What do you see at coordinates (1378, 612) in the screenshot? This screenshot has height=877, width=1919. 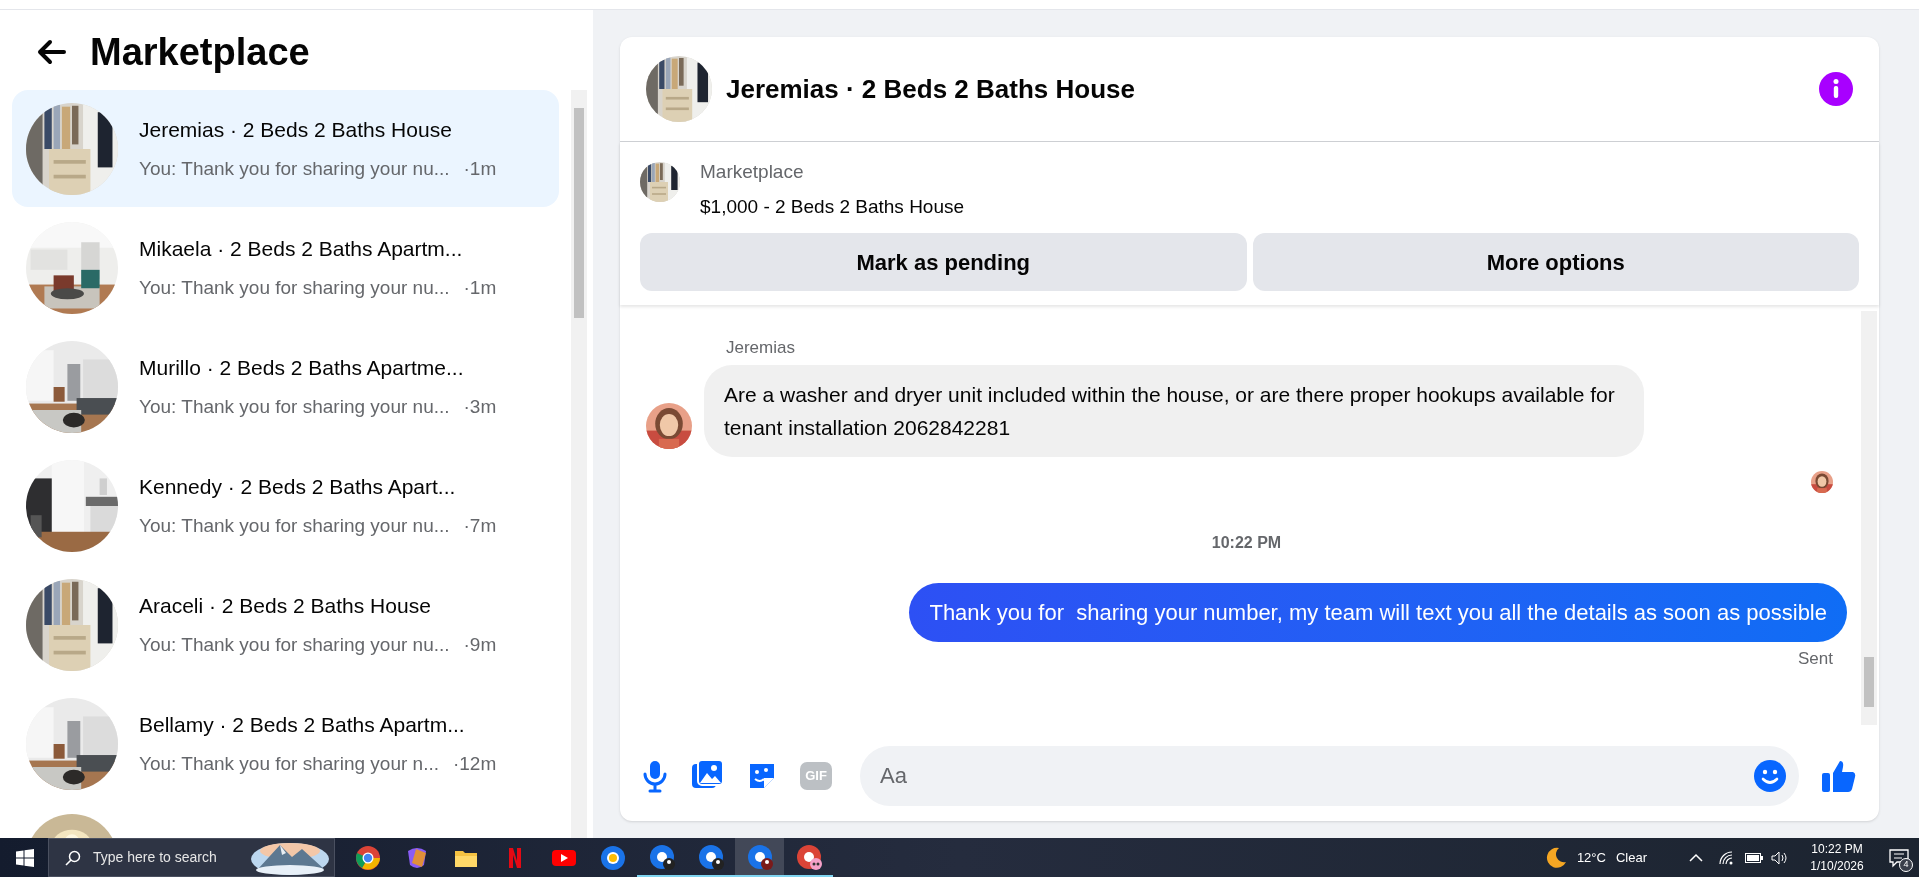 I see `message-bubble: Thank you for sharing your number, my team will text you all the details as soon as possible` at bounding box center [1378, 612].